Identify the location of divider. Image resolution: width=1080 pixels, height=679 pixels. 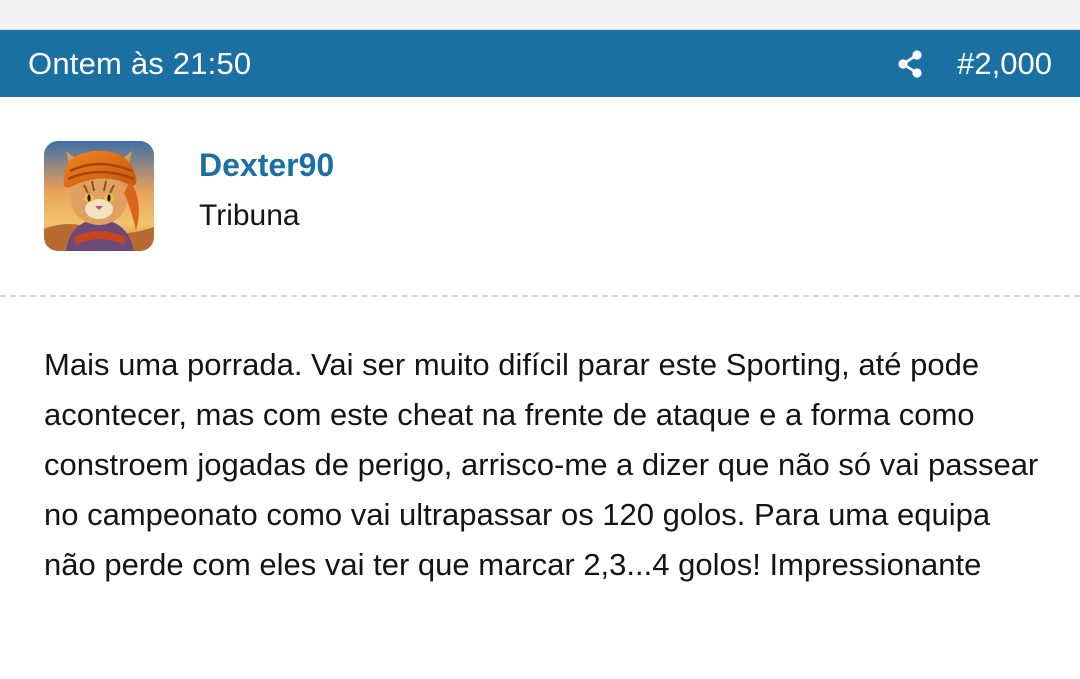
(540, 296).